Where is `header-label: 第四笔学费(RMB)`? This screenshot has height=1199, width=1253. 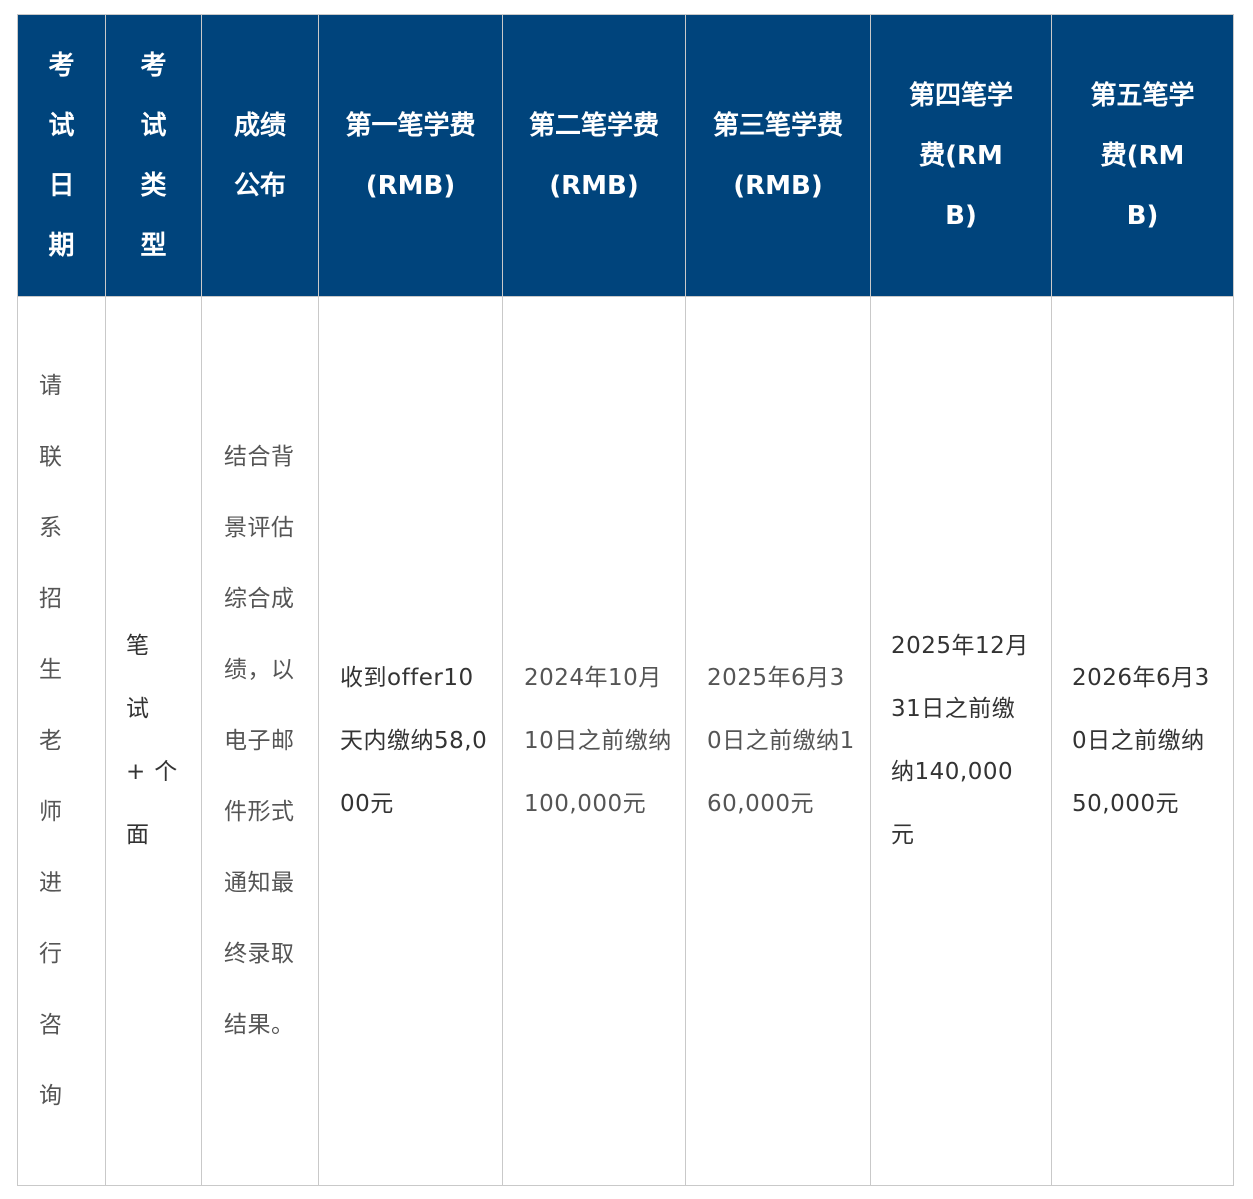 header-label: 第四笔学费(RMB) is located at coordinates (960, 155).